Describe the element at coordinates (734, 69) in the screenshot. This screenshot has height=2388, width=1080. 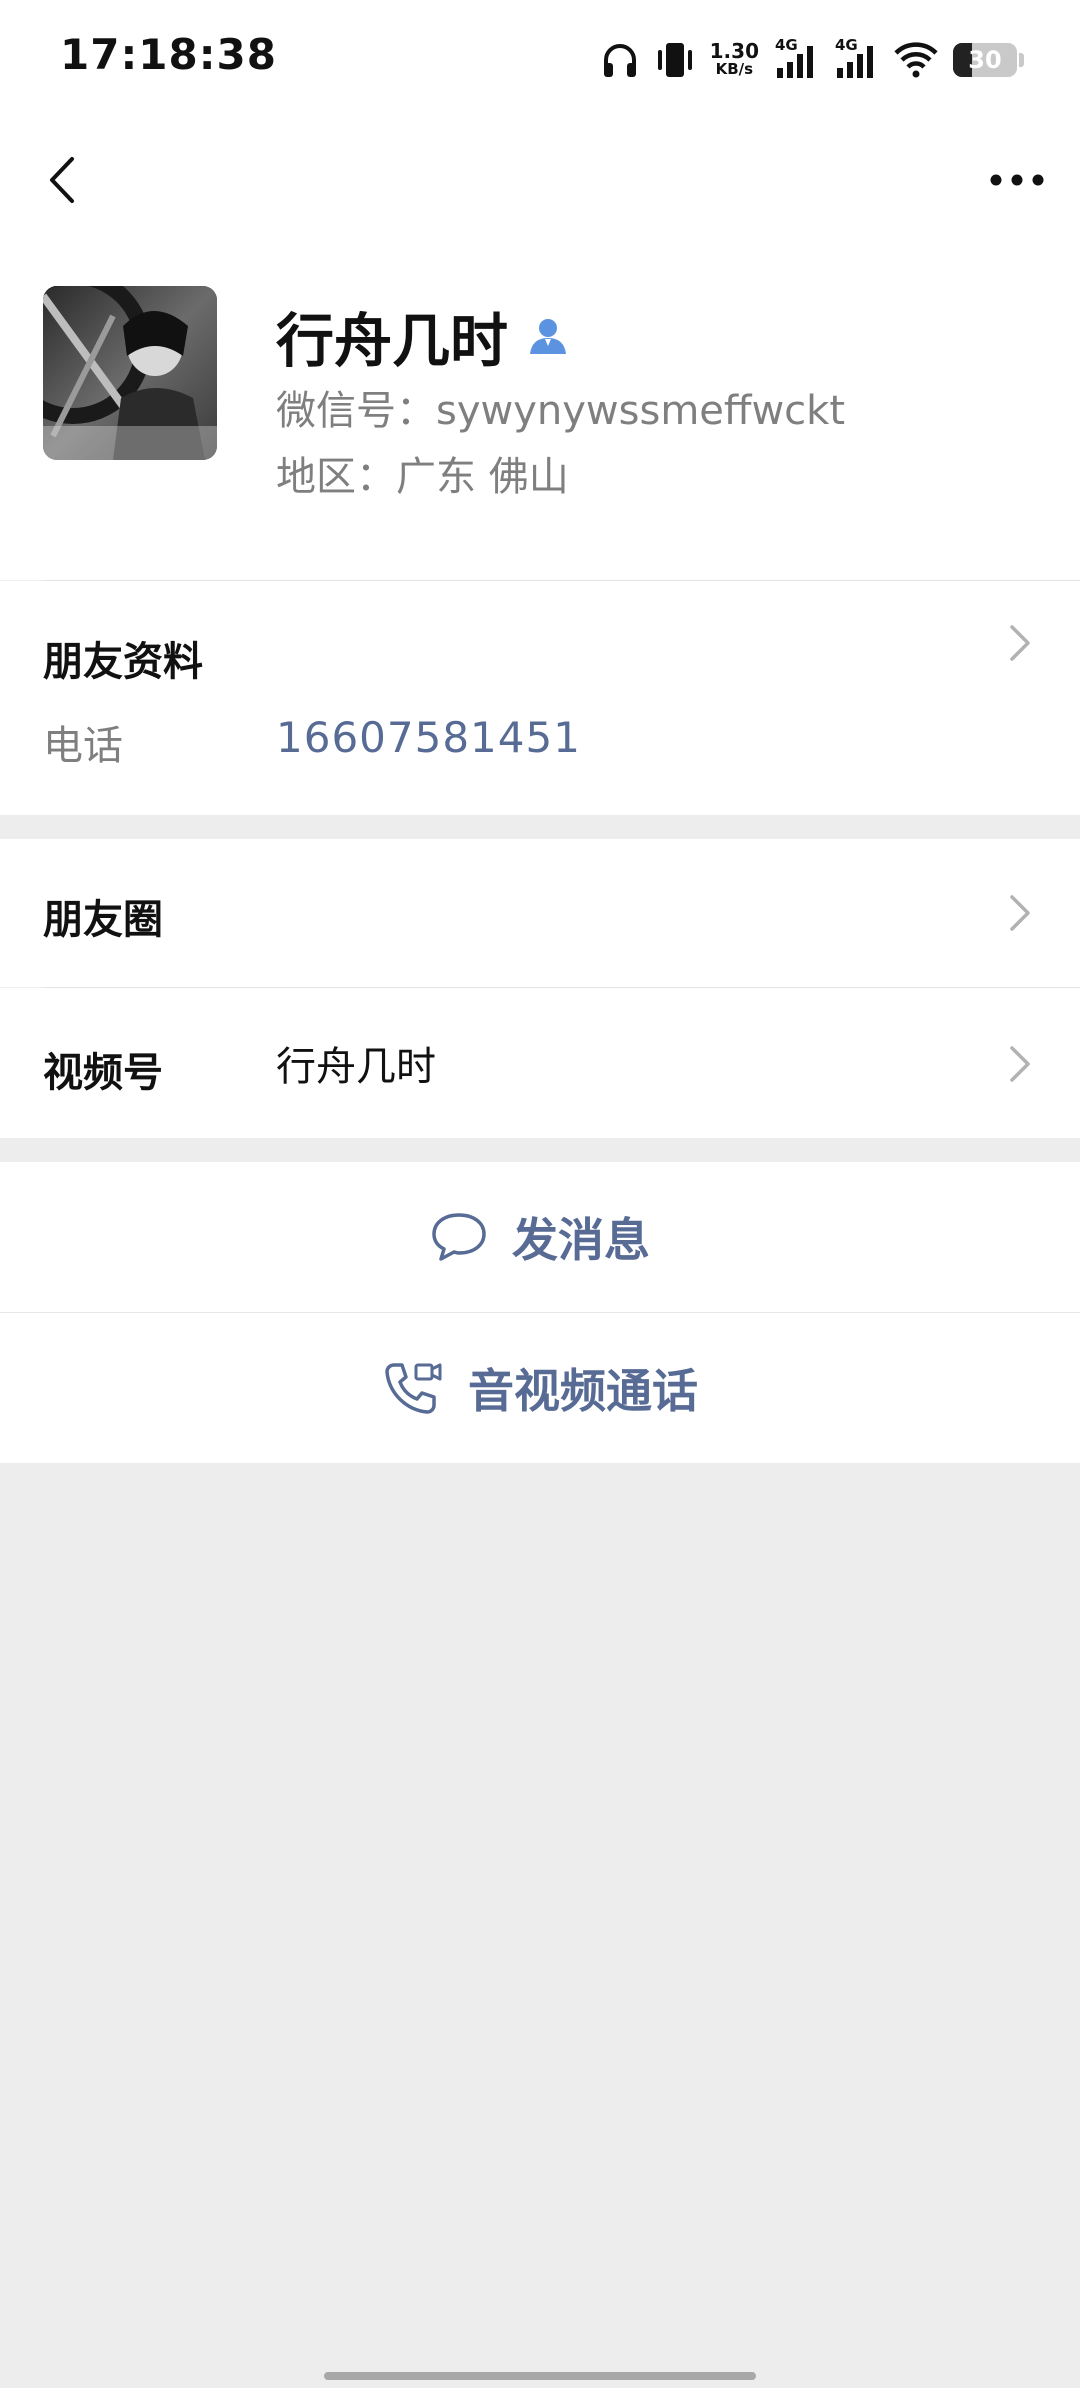
I see `net-speed-unit: KB/s` at that location.